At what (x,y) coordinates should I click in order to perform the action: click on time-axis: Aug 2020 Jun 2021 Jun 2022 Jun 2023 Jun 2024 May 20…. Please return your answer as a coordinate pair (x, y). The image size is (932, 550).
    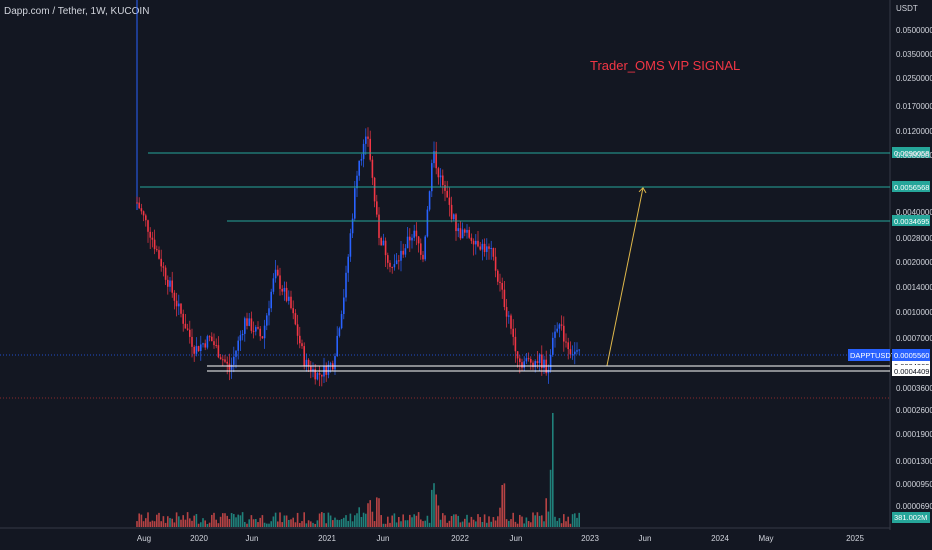
    Looking at the image, I should click on (501, 538).